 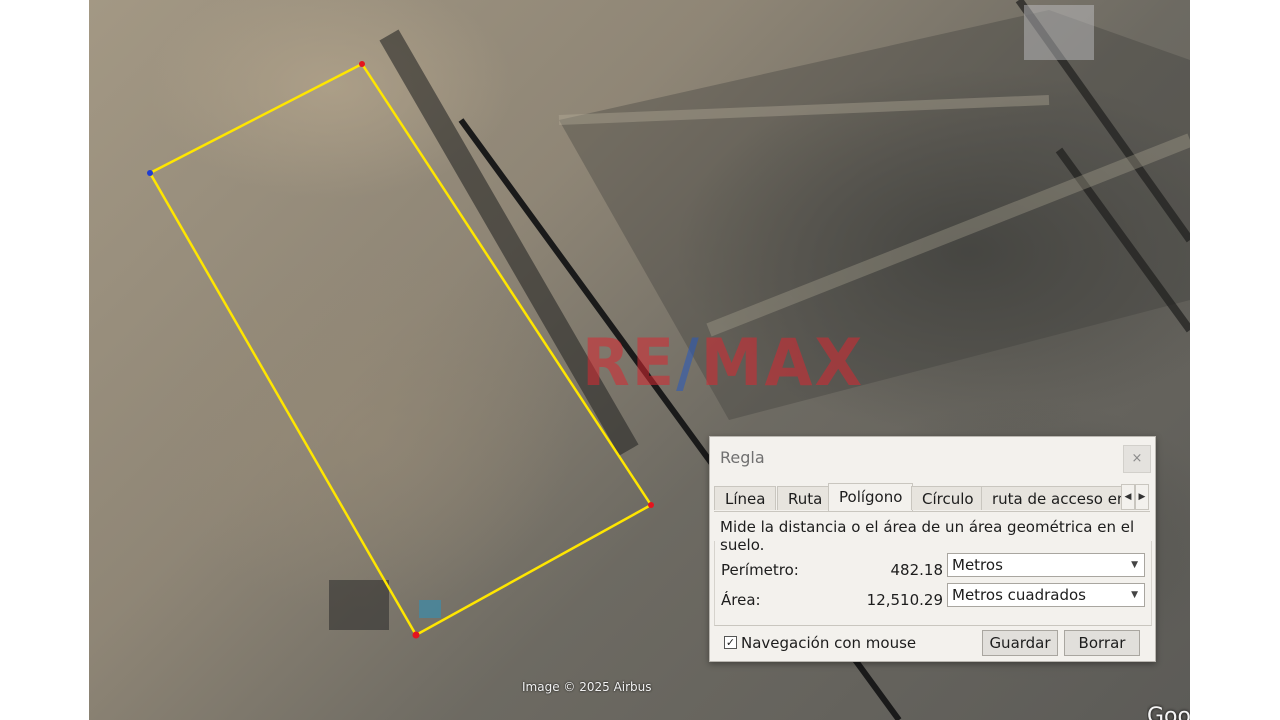 What do you see at coordinates (829, 643) in the screenshot?
I see `mouse-navigation-label: Navegación con mouse` at bounding box center [829, 643].